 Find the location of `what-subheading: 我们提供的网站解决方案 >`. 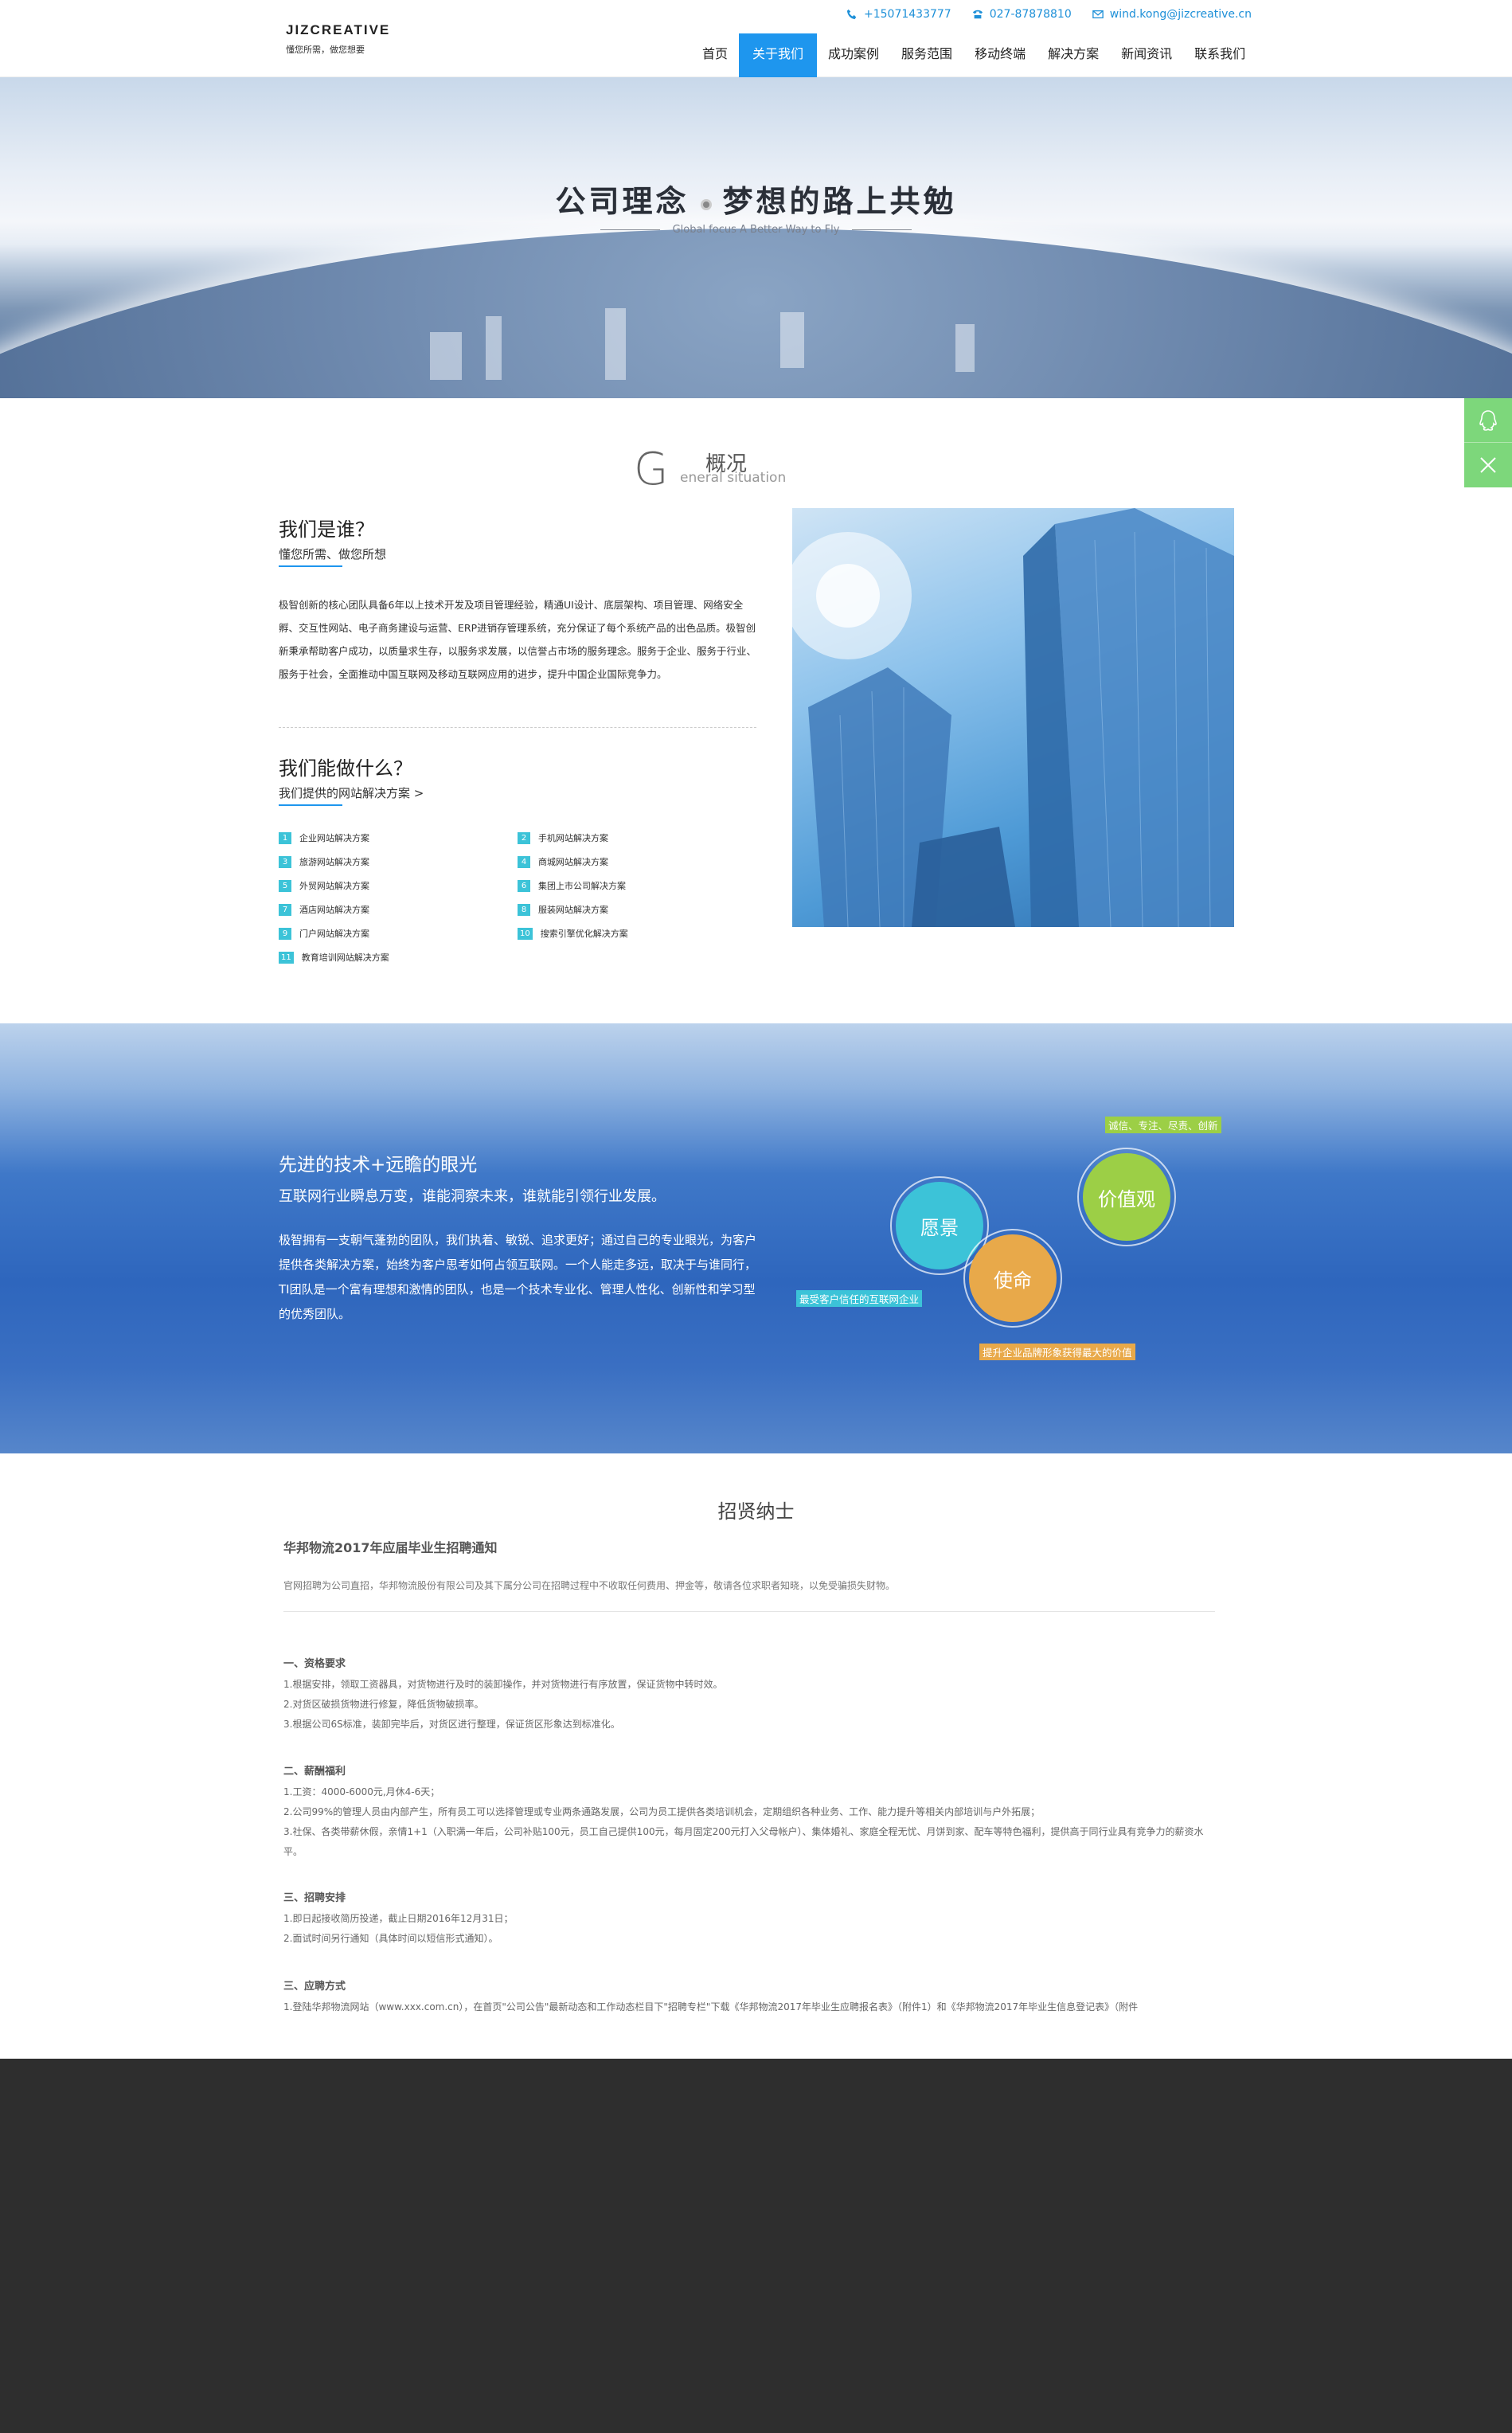

what-subheading: 我们提供的网站解决方案 > is located at coordinates (351, 792).